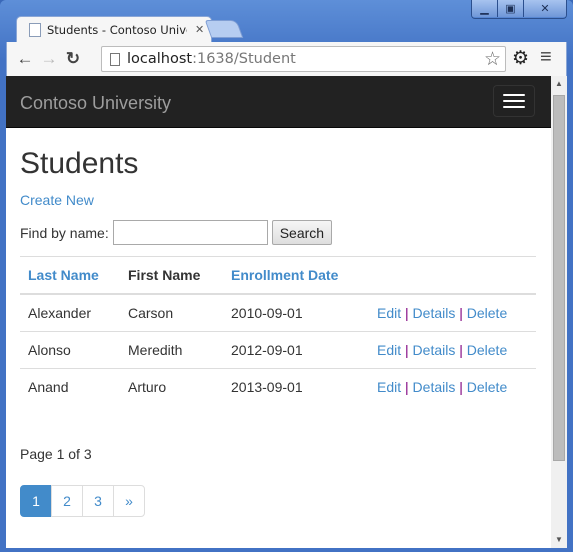 This screenshot has width=573, height=552. I want to click on forward-icon: →, so click(49, 59).